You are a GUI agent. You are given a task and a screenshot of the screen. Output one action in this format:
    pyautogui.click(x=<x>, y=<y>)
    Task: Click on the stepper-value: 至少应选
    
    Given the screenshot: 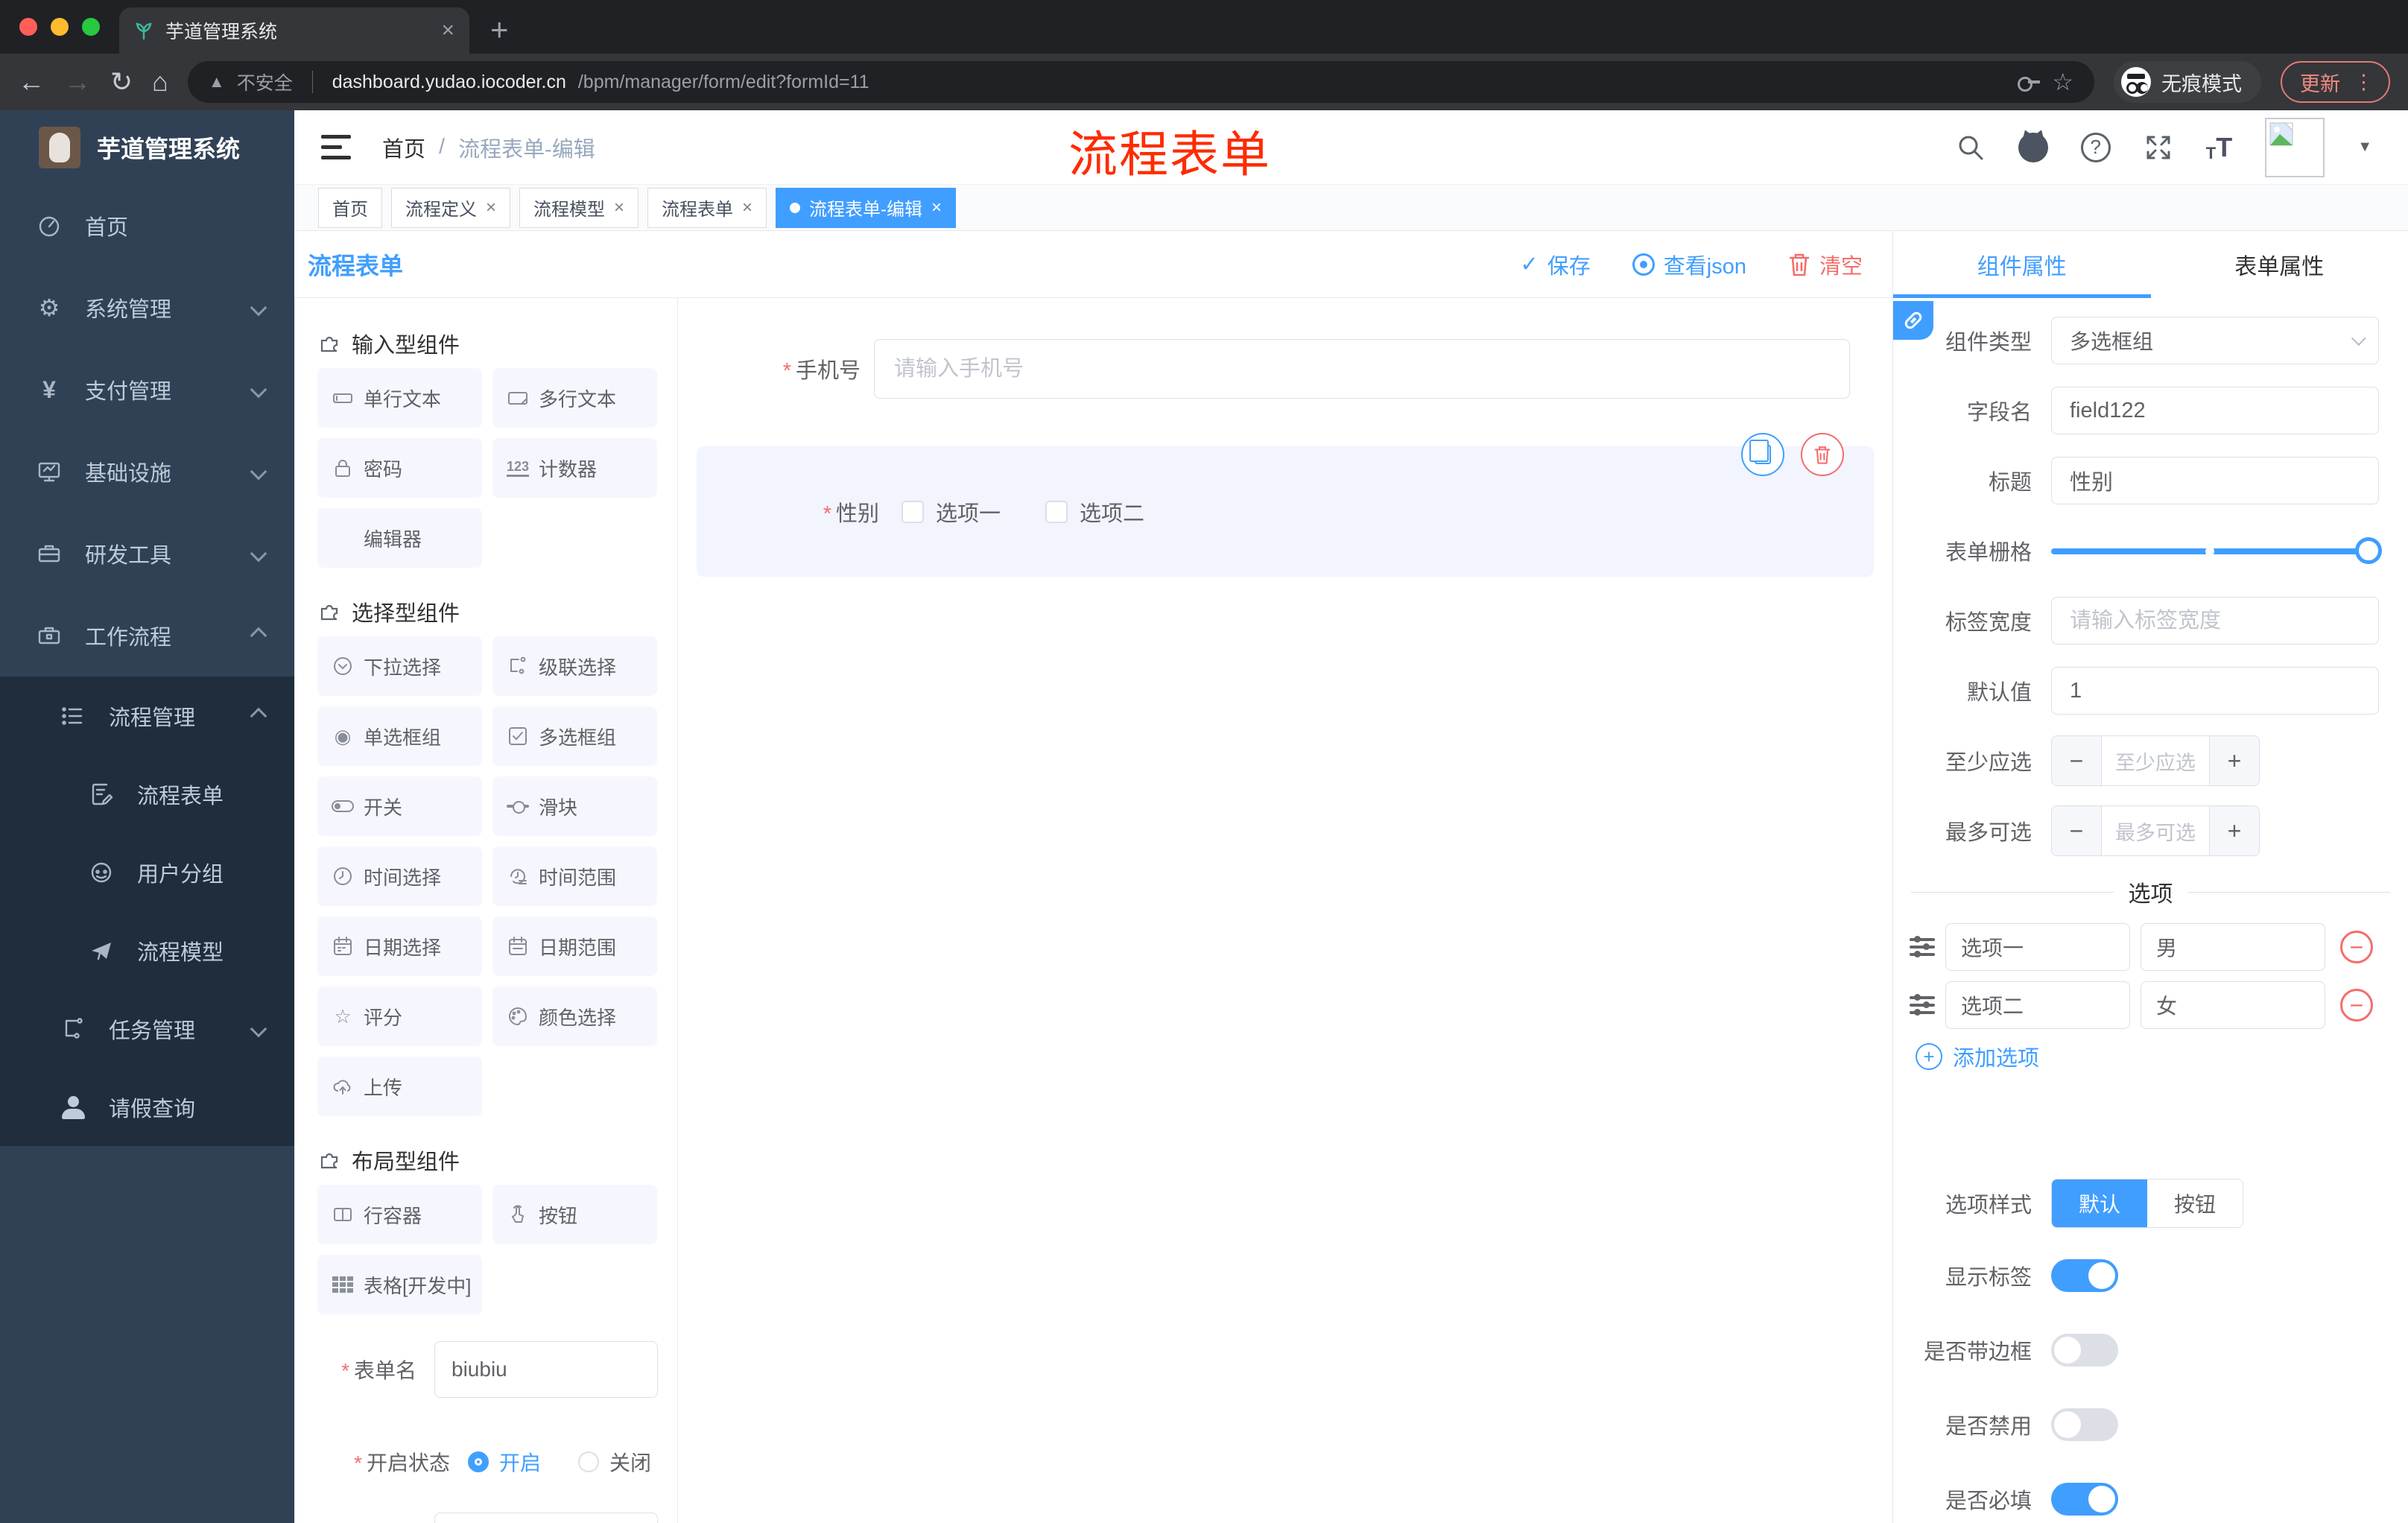 What is the action you would take?
    pyautogui.click(x=2155, y=761)
    